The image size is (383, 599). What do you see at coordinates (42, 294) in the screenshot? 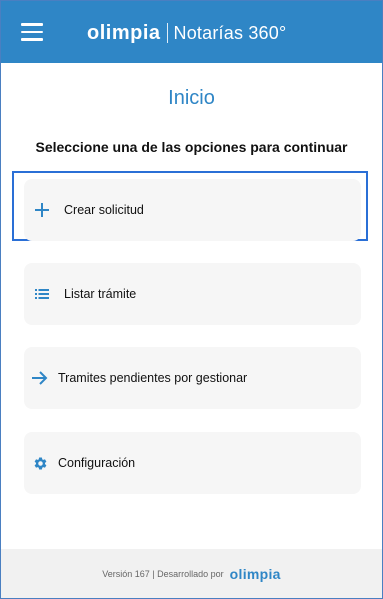
I see `list-icon` at bounding box center [42, 294].